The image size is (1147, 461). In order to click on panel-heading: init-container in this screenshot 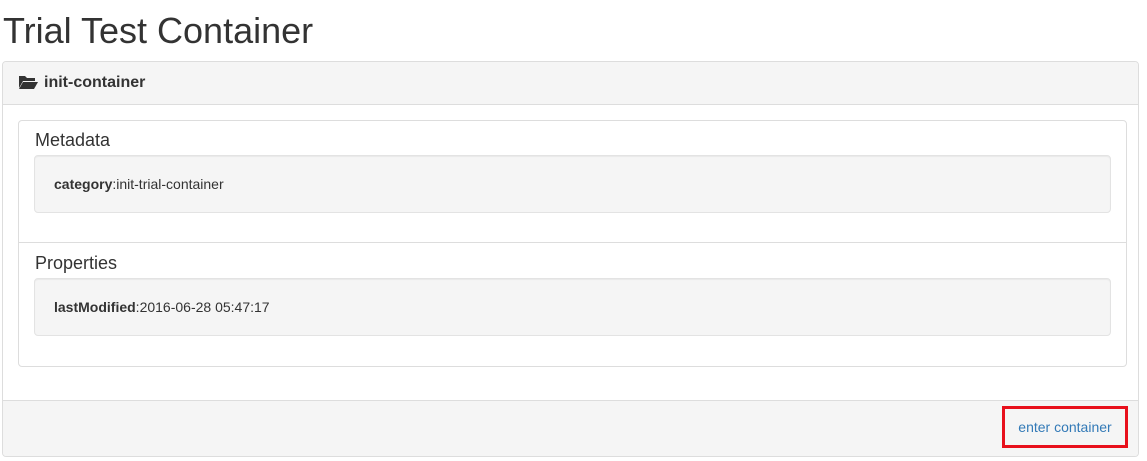, I will do `click(570, 83)`.